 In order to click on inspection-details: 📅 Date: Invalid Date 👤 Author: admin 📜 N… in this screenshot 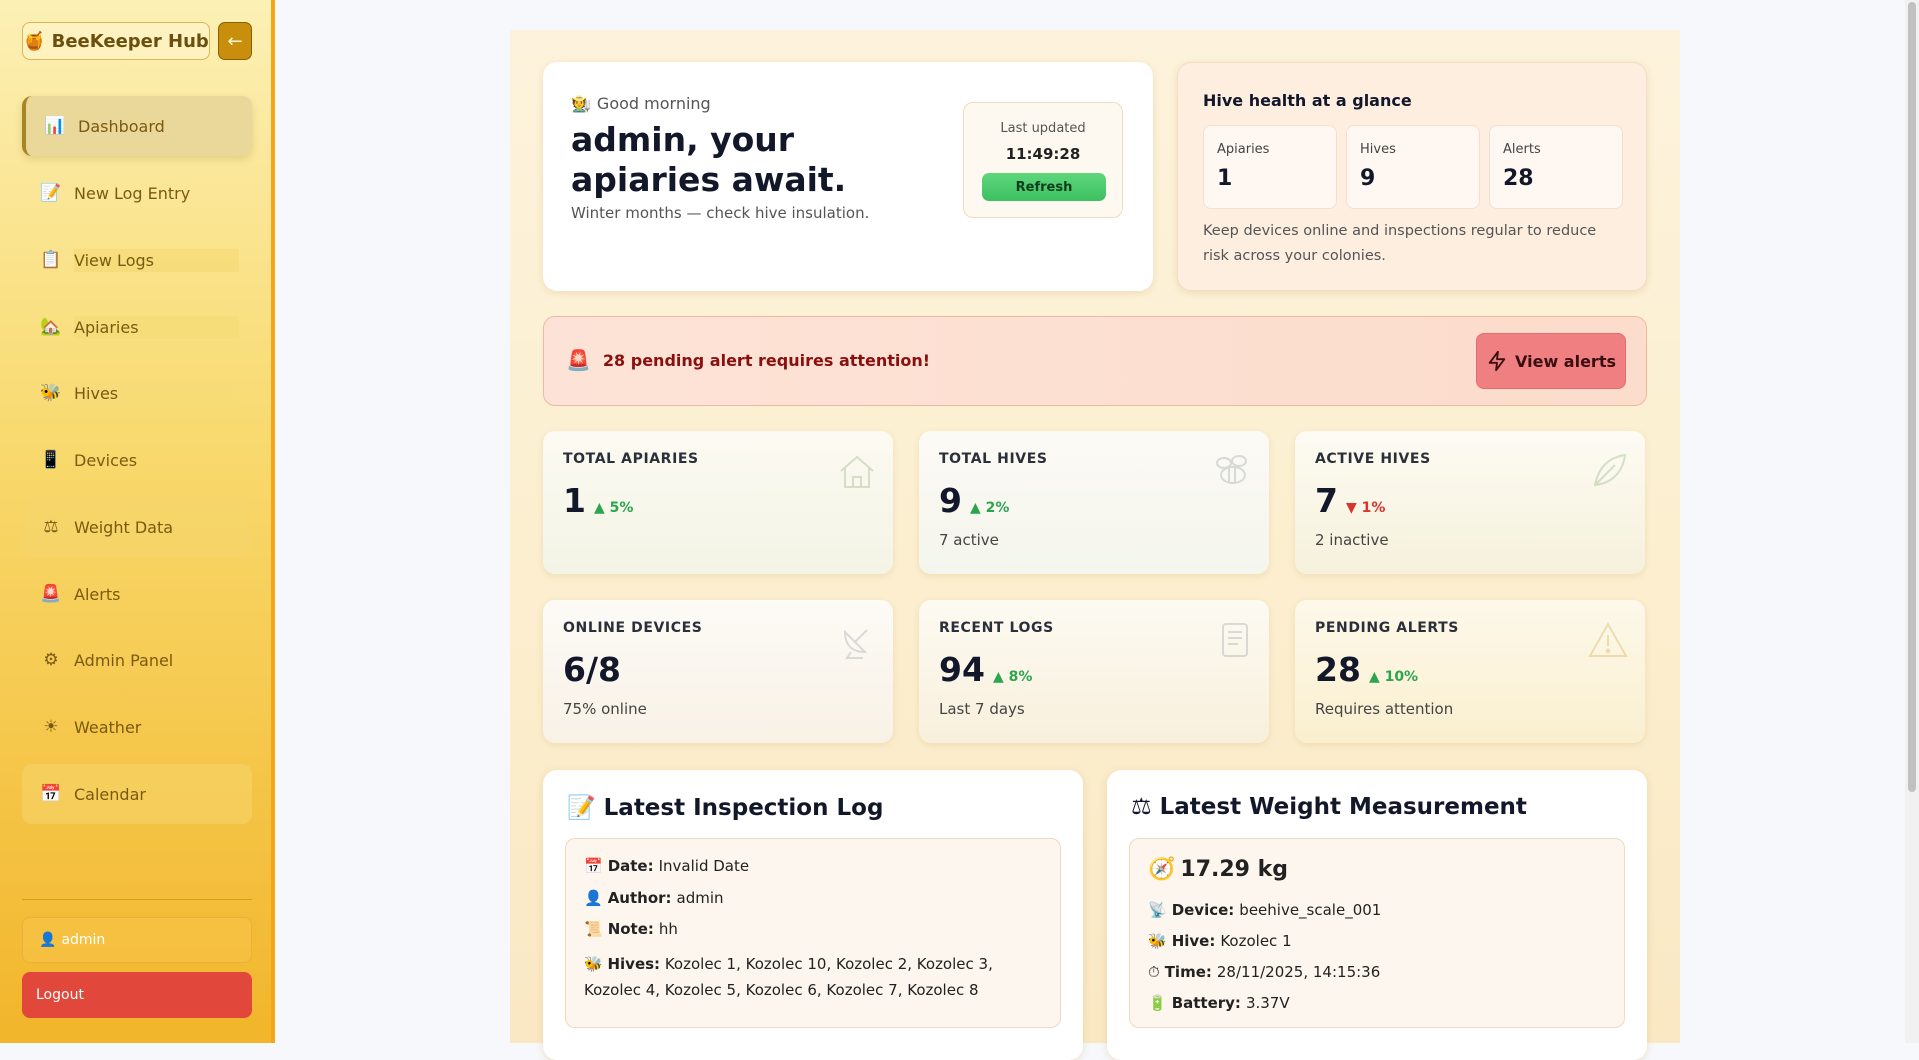, I will do `click(813, 933)`.